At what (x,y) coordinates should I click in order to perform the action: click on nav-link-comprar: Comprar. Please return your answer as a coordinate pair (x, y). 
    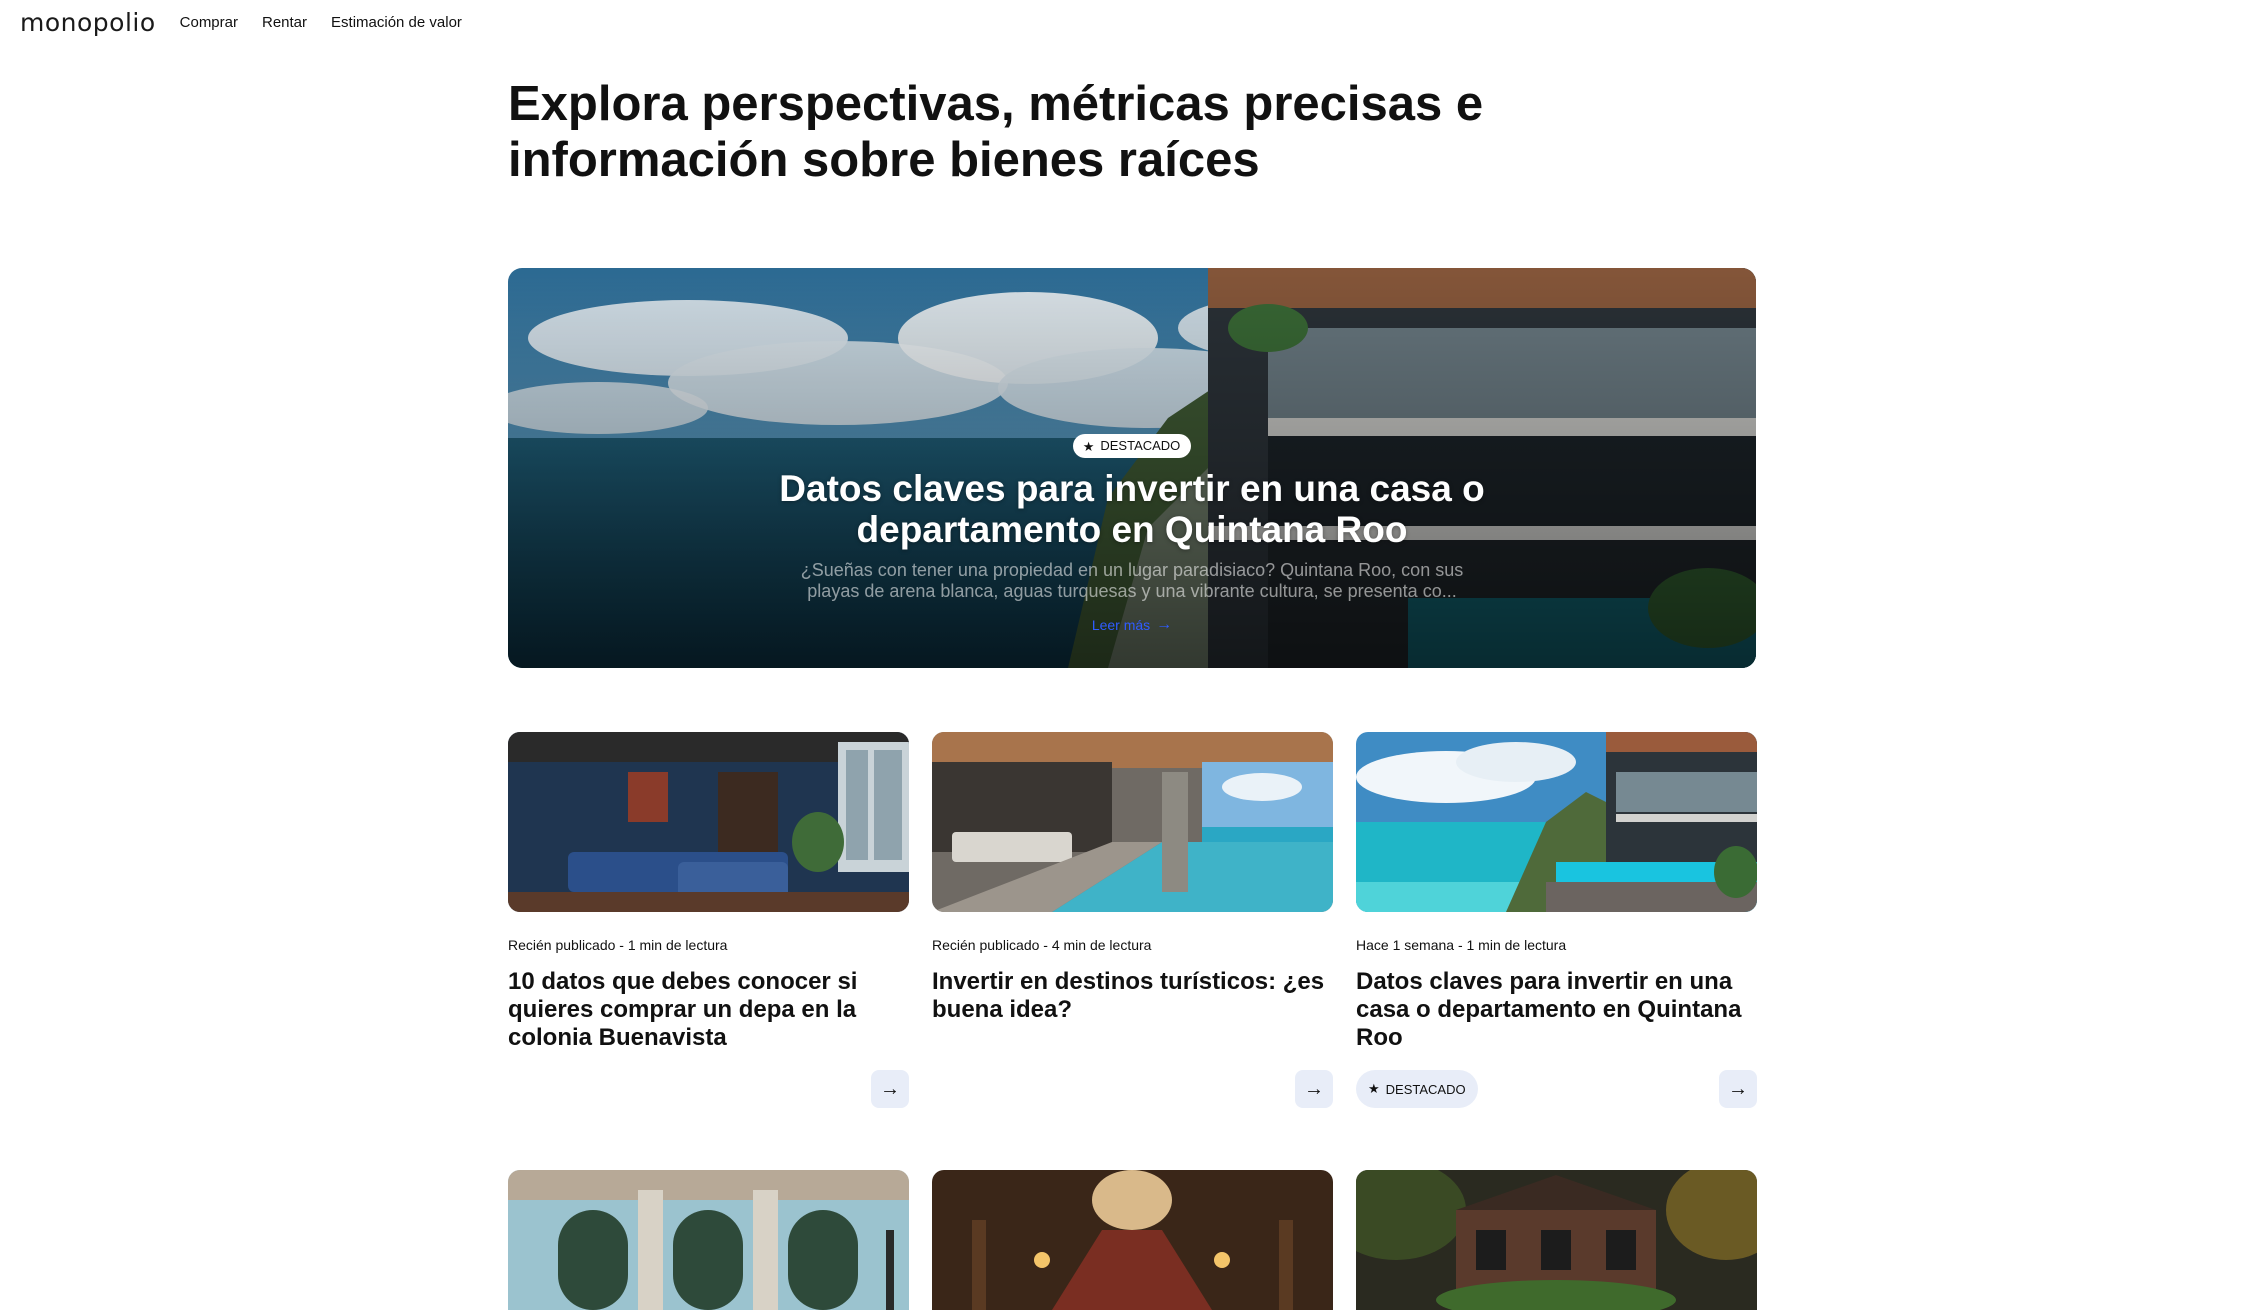
    Looking at the image, I should click on (209, 22).